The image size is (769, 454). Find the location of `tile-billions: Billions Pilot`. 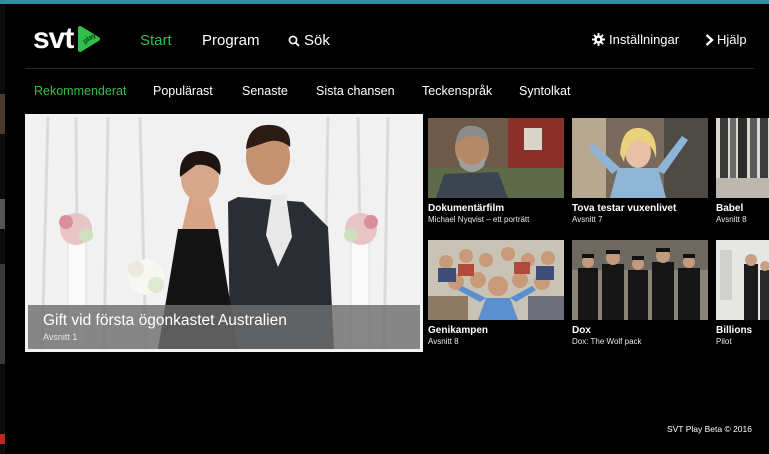

tile-billions: Billions Pilot is located at coordinates (742, 293).